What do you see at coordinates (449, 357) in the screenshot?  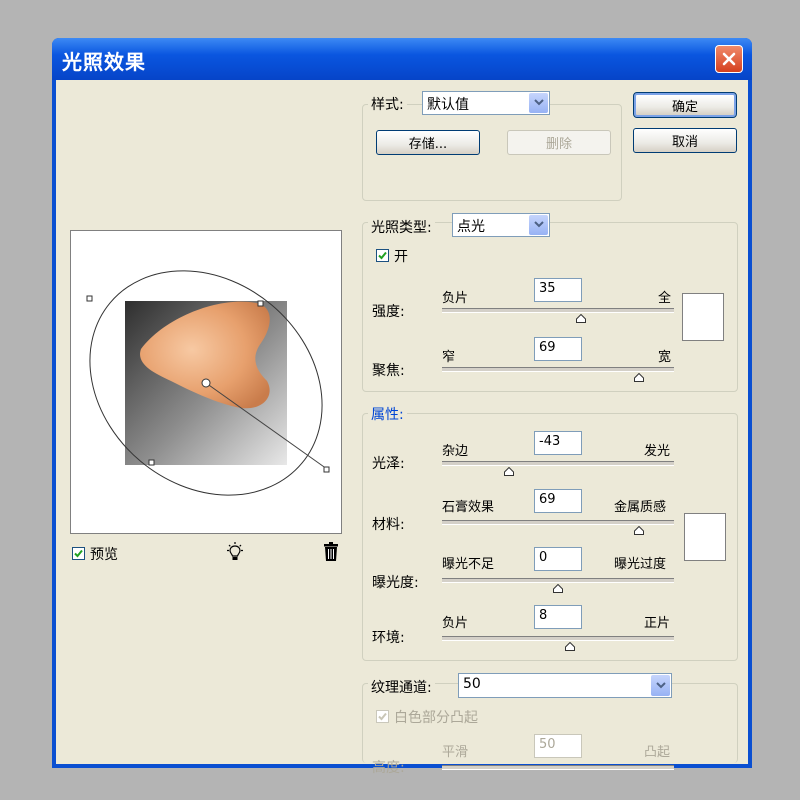 I see `focus-min-label: 窄` at bounding box center [449, 357].